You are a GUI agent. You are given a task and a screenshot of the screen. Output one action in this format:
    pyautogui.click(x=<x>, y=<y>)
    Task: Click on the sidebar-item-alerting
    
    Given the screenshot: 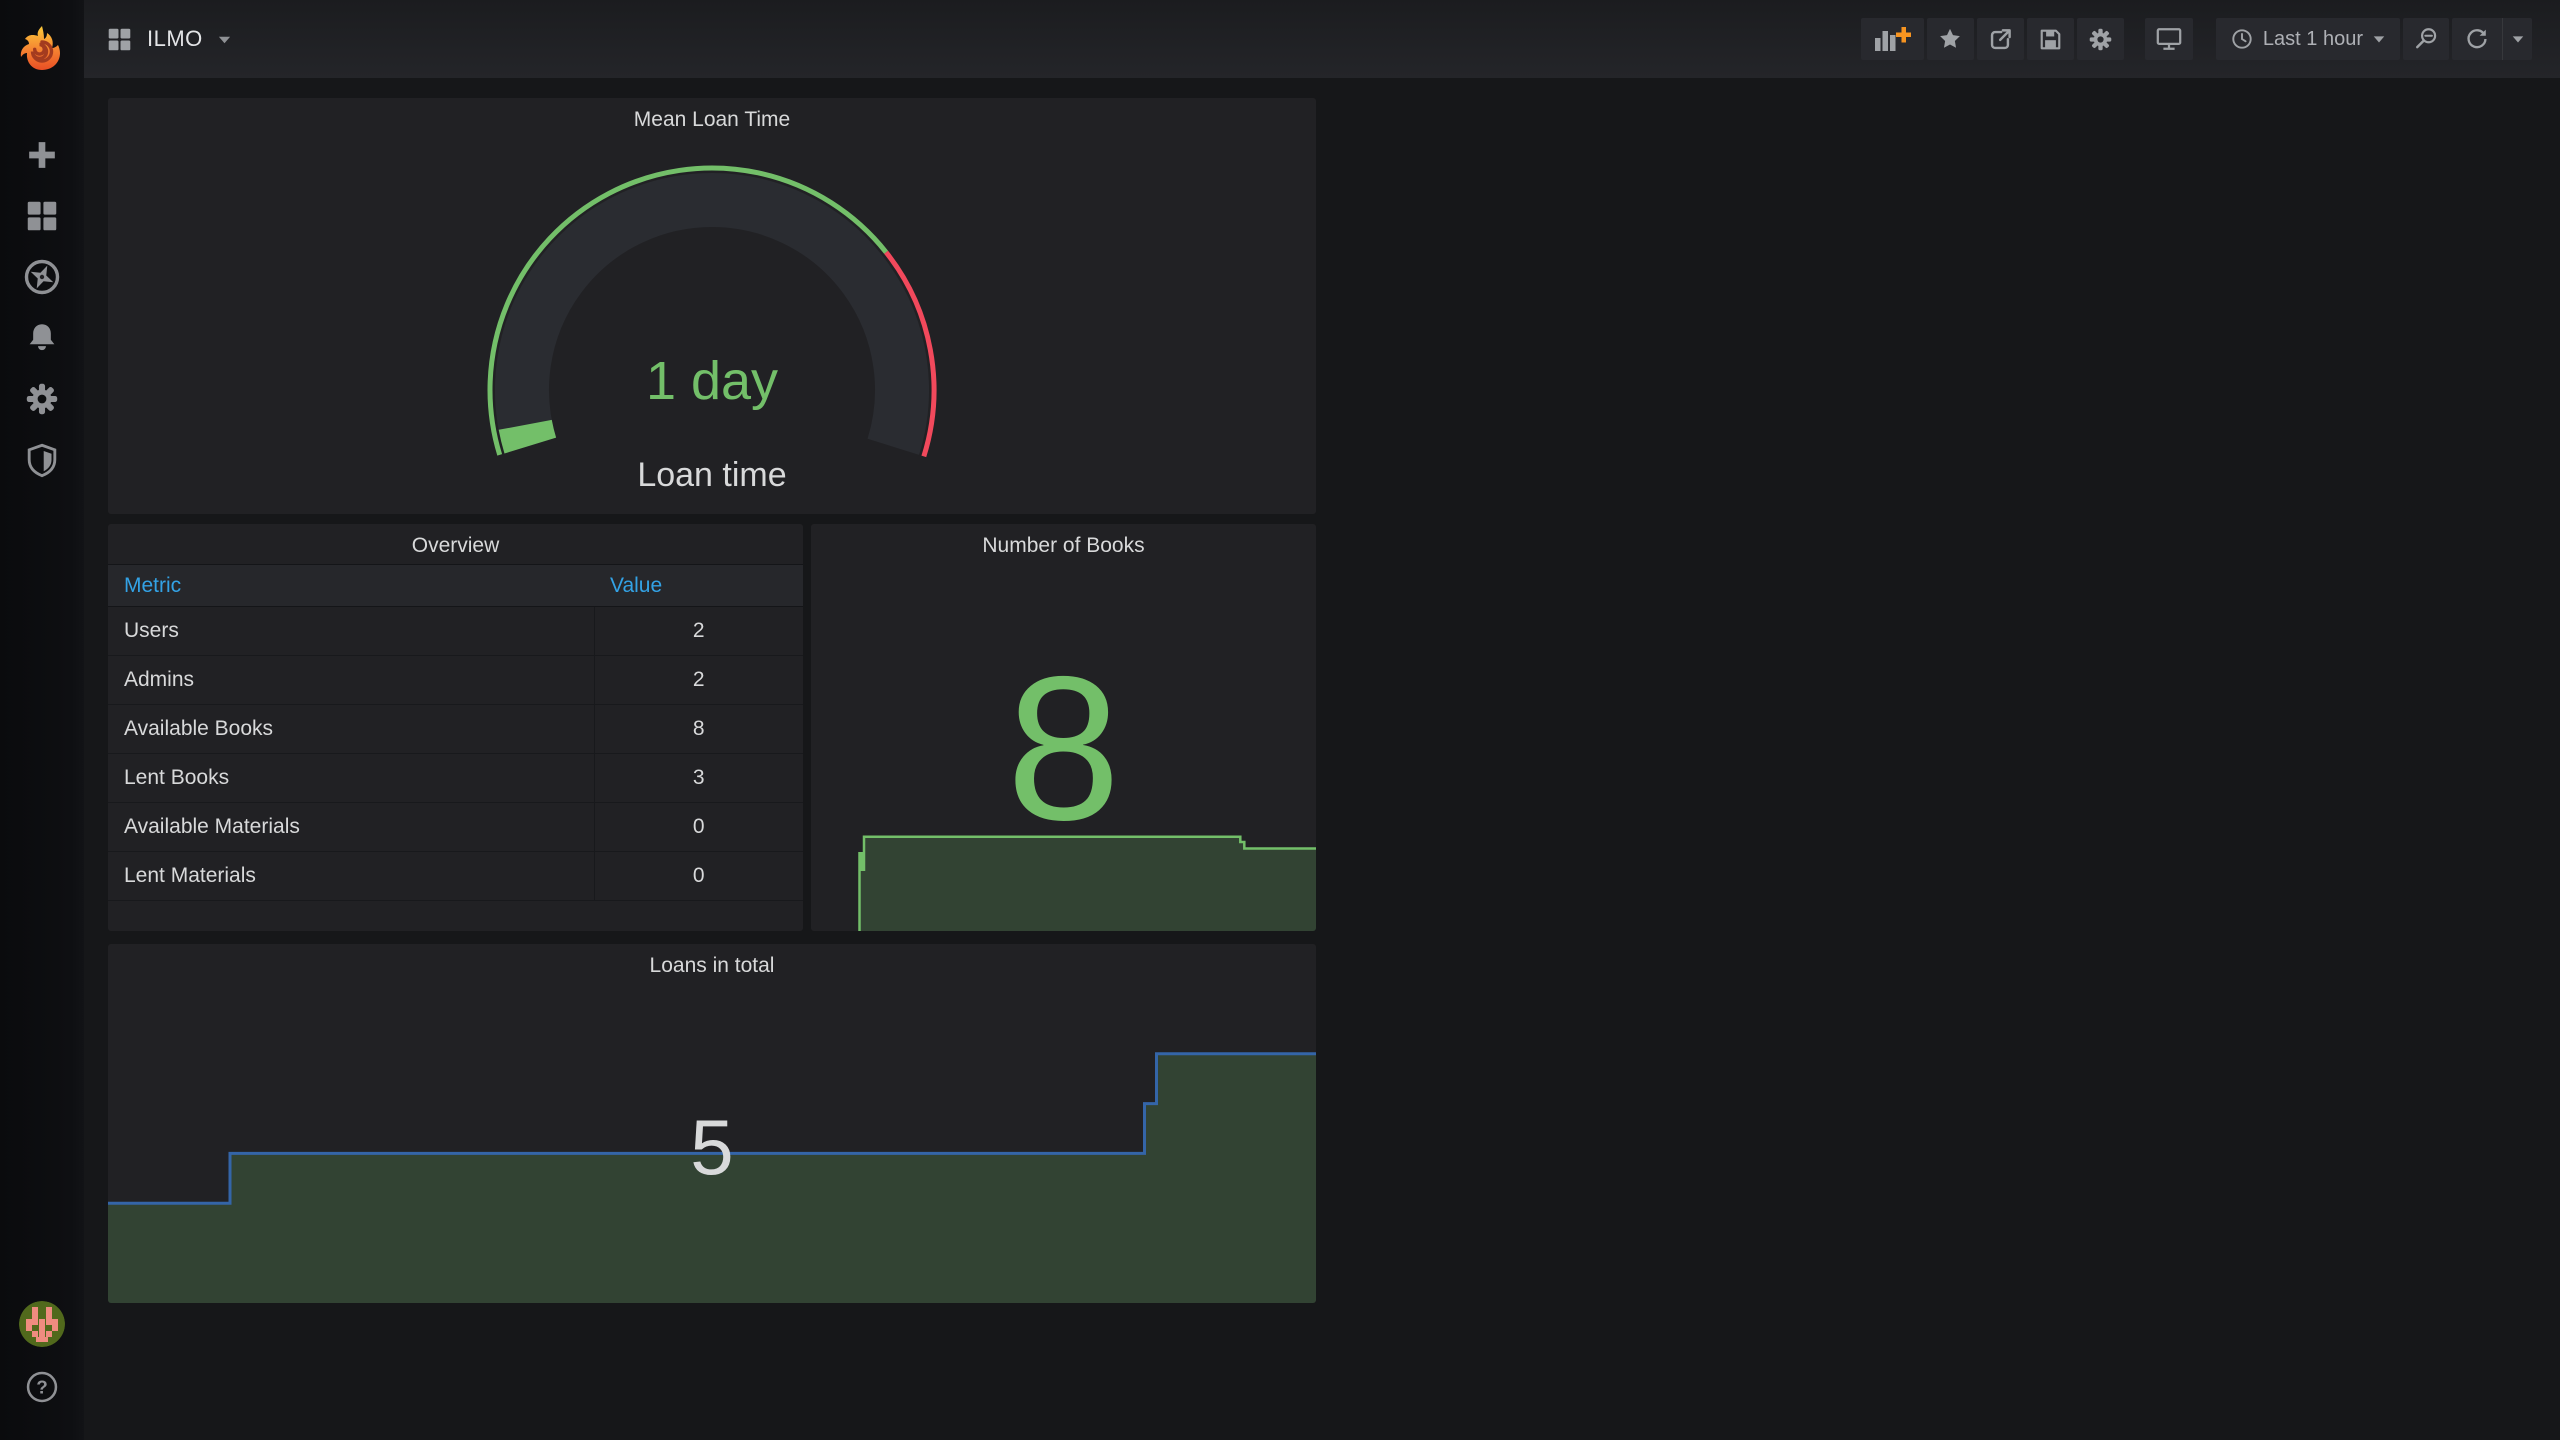 What is the action you would take?
    pyautogui.click(x=42, y=337)
    